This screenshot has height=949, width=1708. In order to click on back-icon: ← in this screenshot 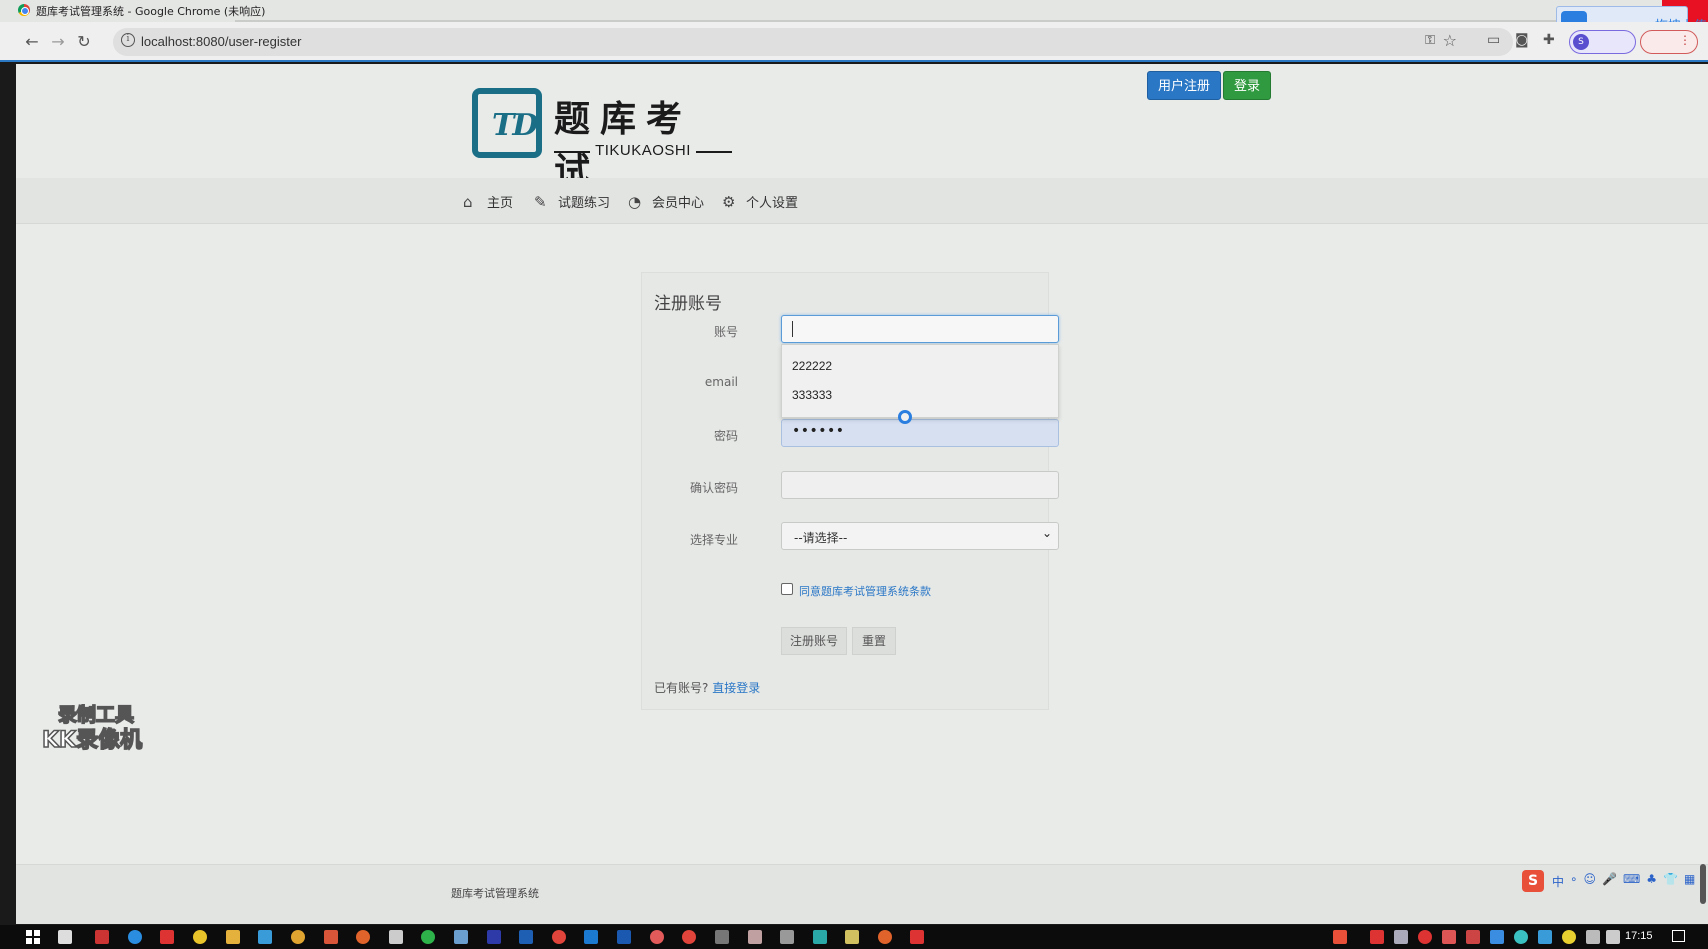, I will do `click(32, 41)`.